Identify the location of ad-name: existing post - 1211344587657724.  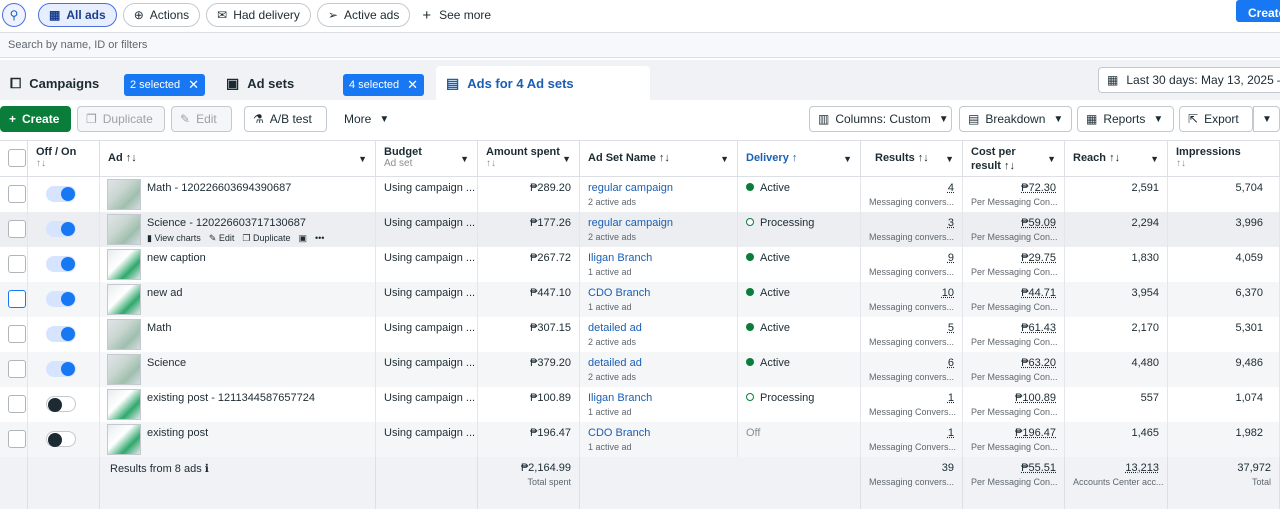
(231, 398).